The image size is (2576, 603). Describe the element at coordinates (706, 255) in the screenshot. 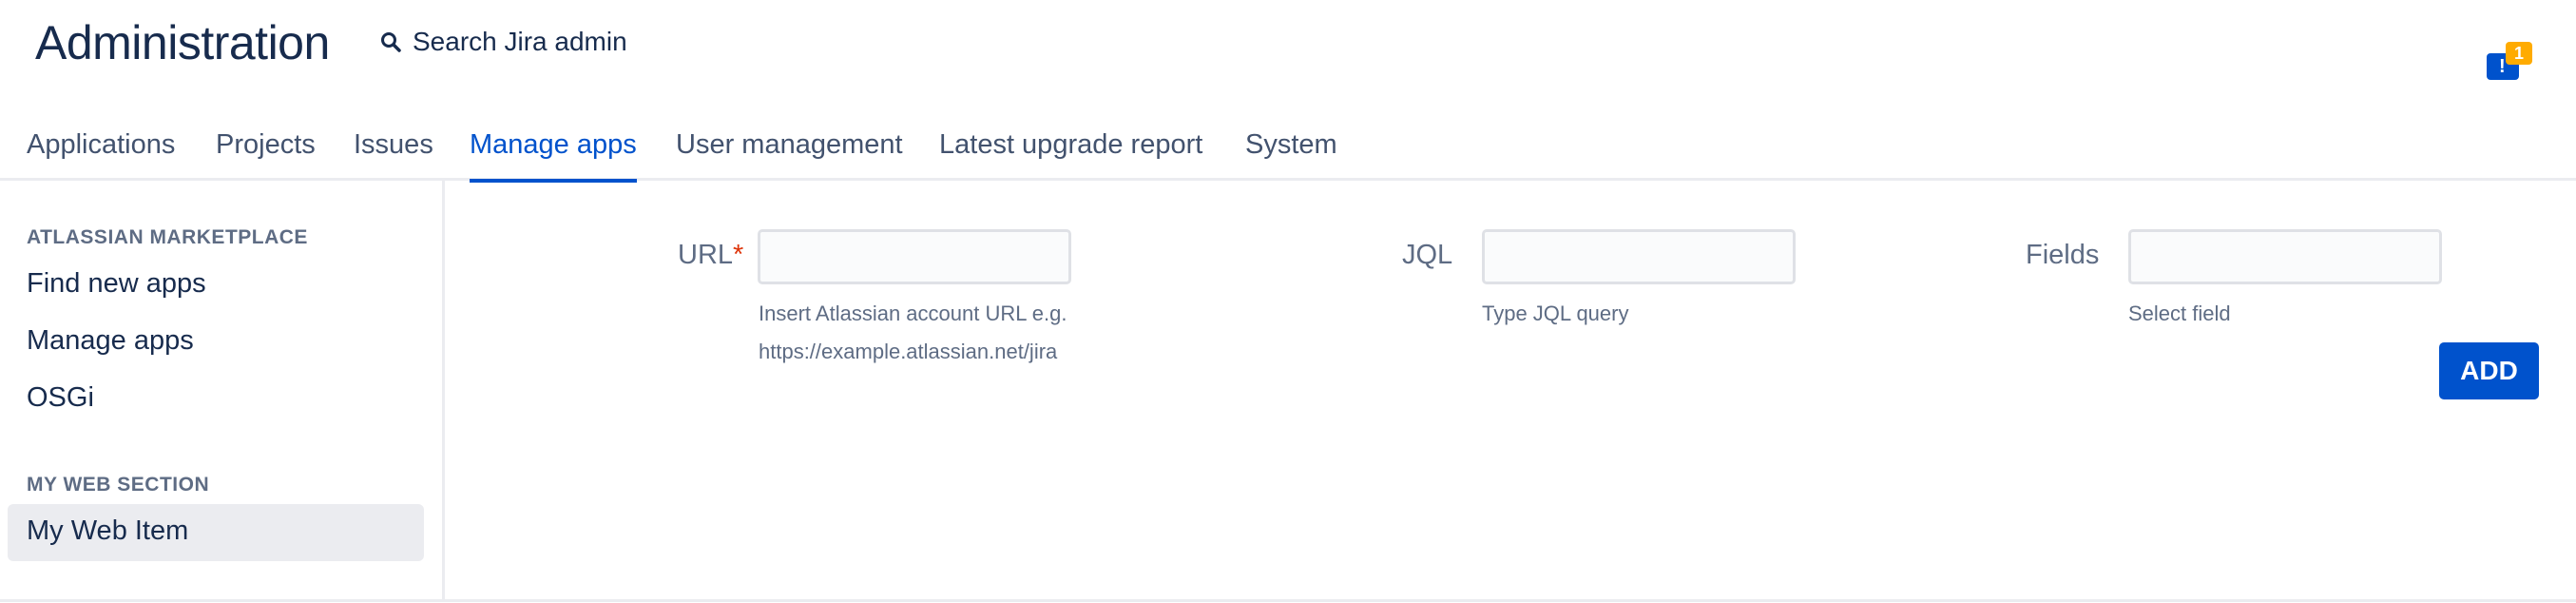

I see `url-label-text: URL` at that location.